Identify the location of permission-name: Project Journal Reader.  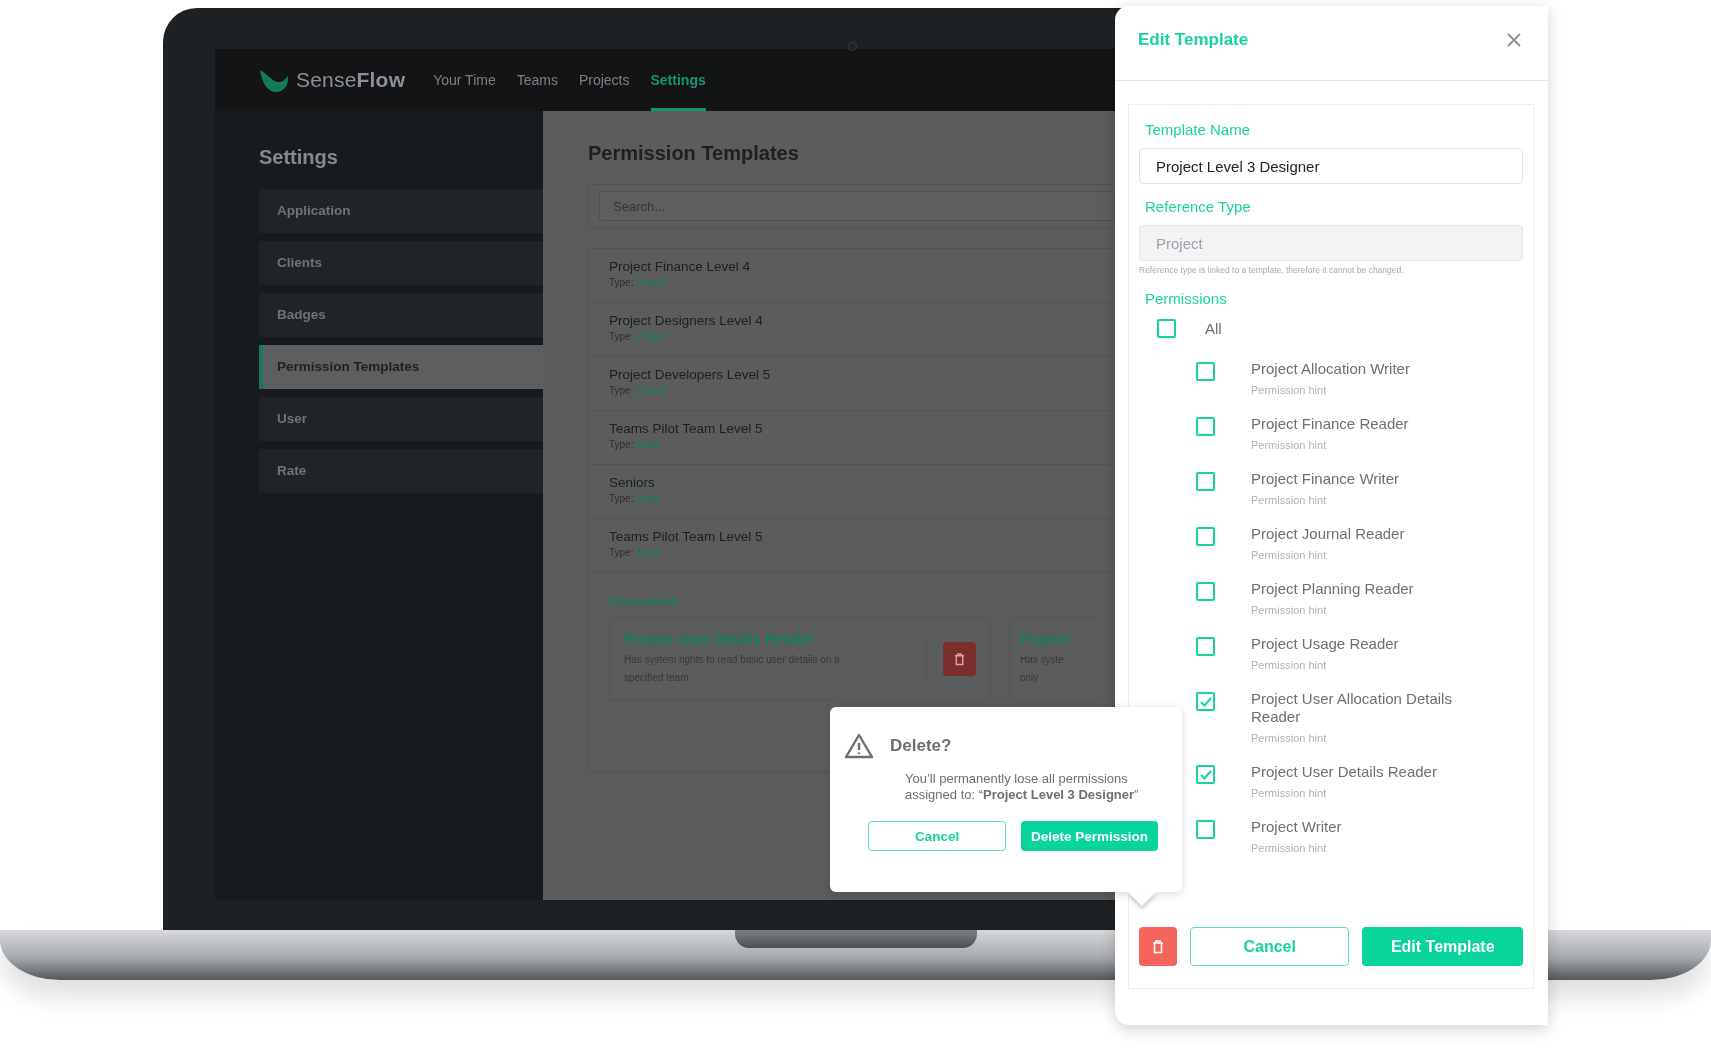
(1328, 534).